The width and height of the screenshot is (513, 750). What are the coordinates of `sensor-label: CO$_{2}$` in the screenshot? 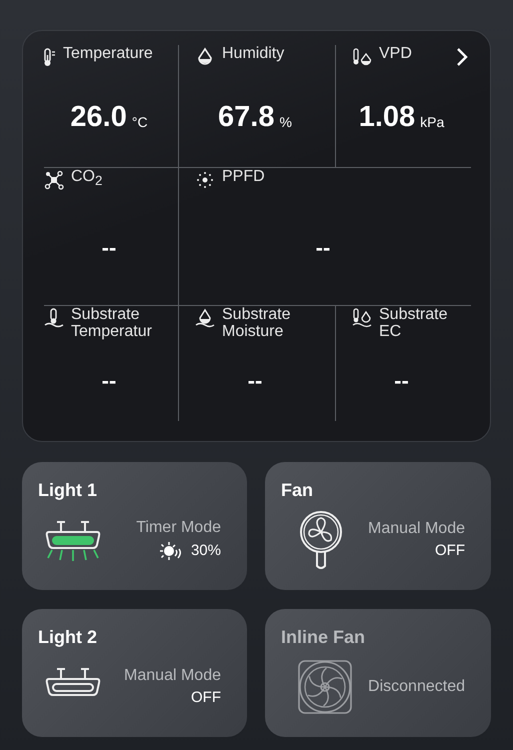 It's located at (86, 179).